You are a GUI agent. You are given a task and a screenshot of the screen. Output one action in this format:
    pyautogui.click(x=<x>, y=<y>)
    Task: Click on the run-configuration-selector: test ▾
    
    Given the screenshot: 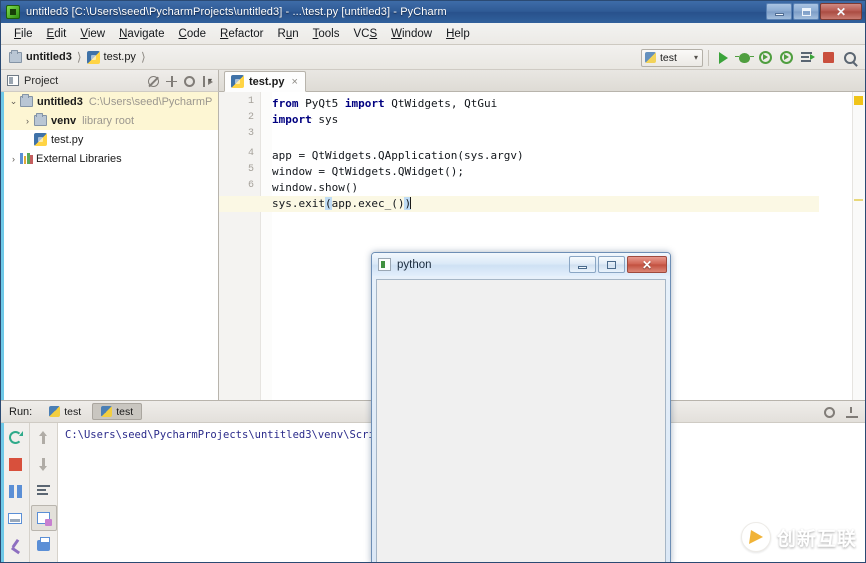 What is the action you would take?
    pyautogui.click(x=672, y=57)
    